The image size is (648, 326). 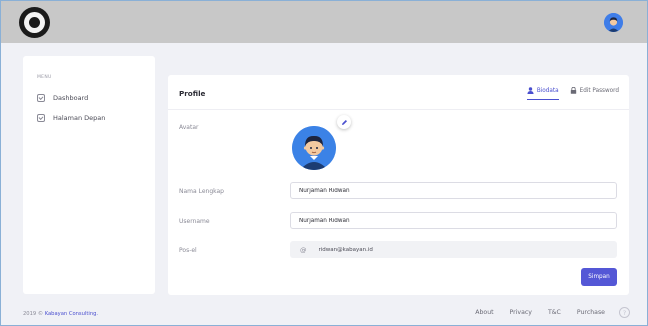 What do you see at coordinates (544, 312) in the screenshot?
I see `footer-links: About Privacy T&C Purchase ?` at bounding box center [544, 312].